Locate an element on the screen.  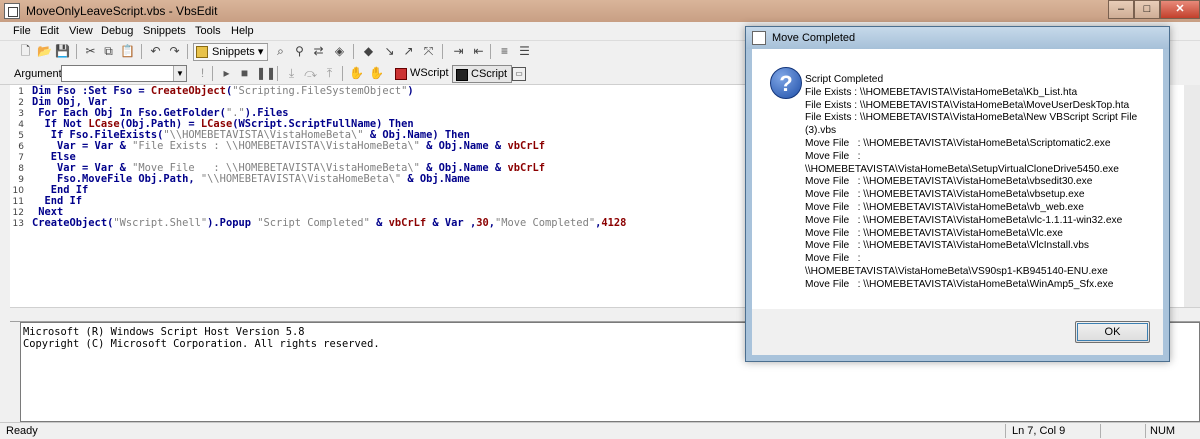
cscript-label: CScript is located at coordinates (489, 74).